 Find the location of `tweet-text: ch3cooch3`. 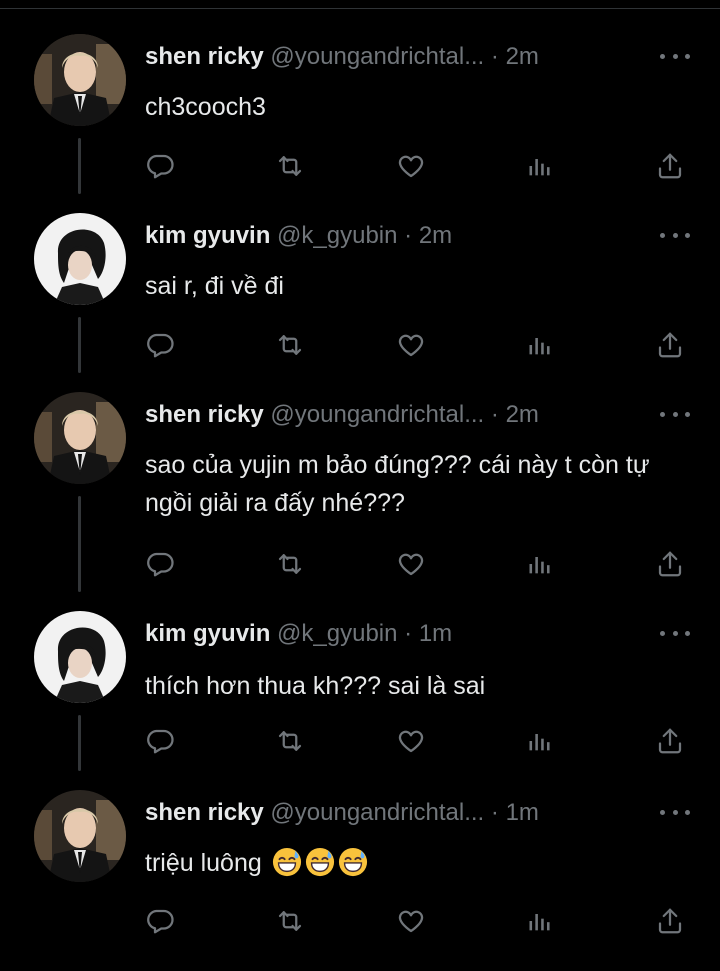

tweet-text: ch3cooch3 is located at coordinates (205, 107).